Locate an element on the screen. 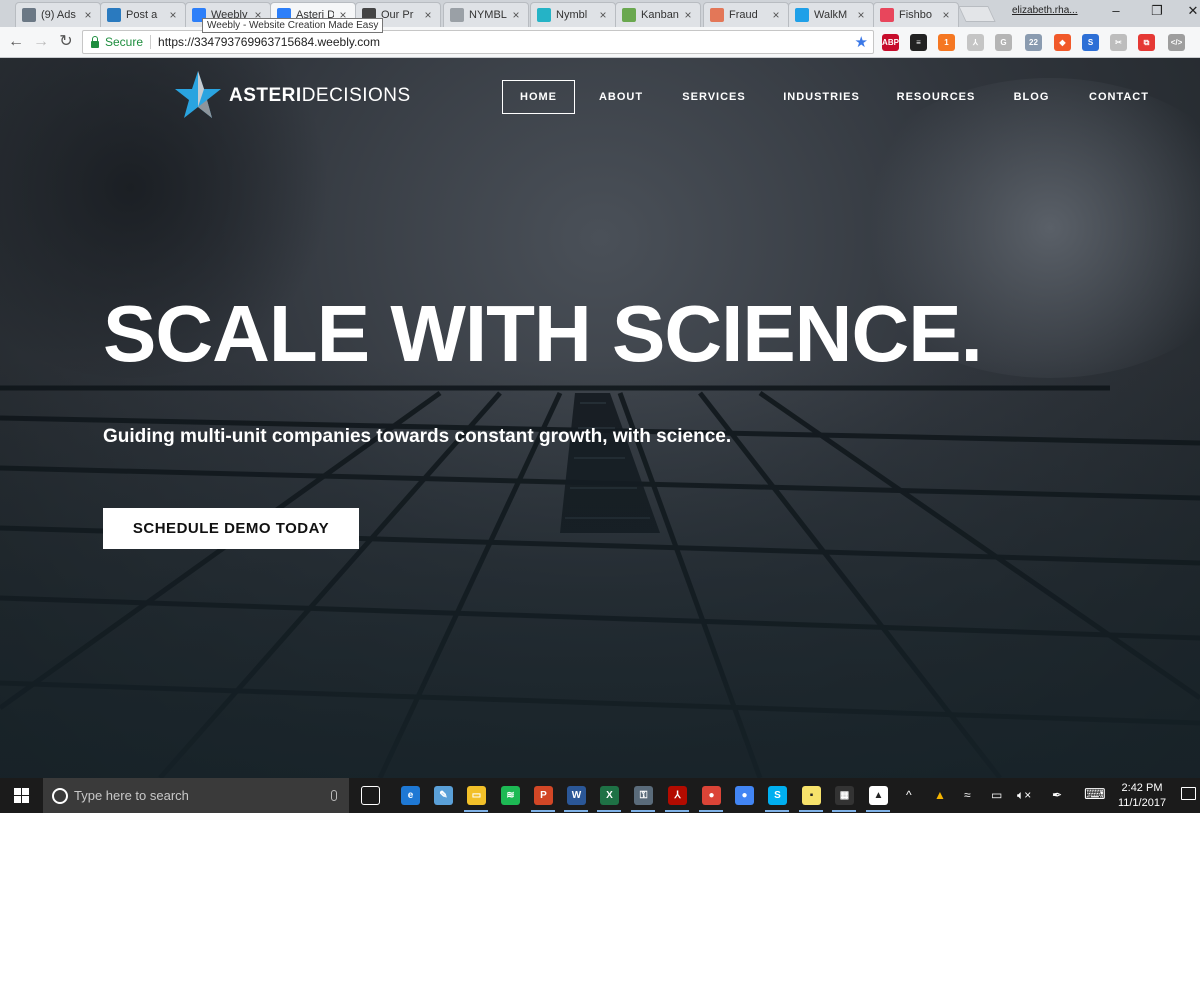 The height and width of the screenshot is (1000, 1200). google-drive-icon: ▲ is located at coordinates (940, 795).